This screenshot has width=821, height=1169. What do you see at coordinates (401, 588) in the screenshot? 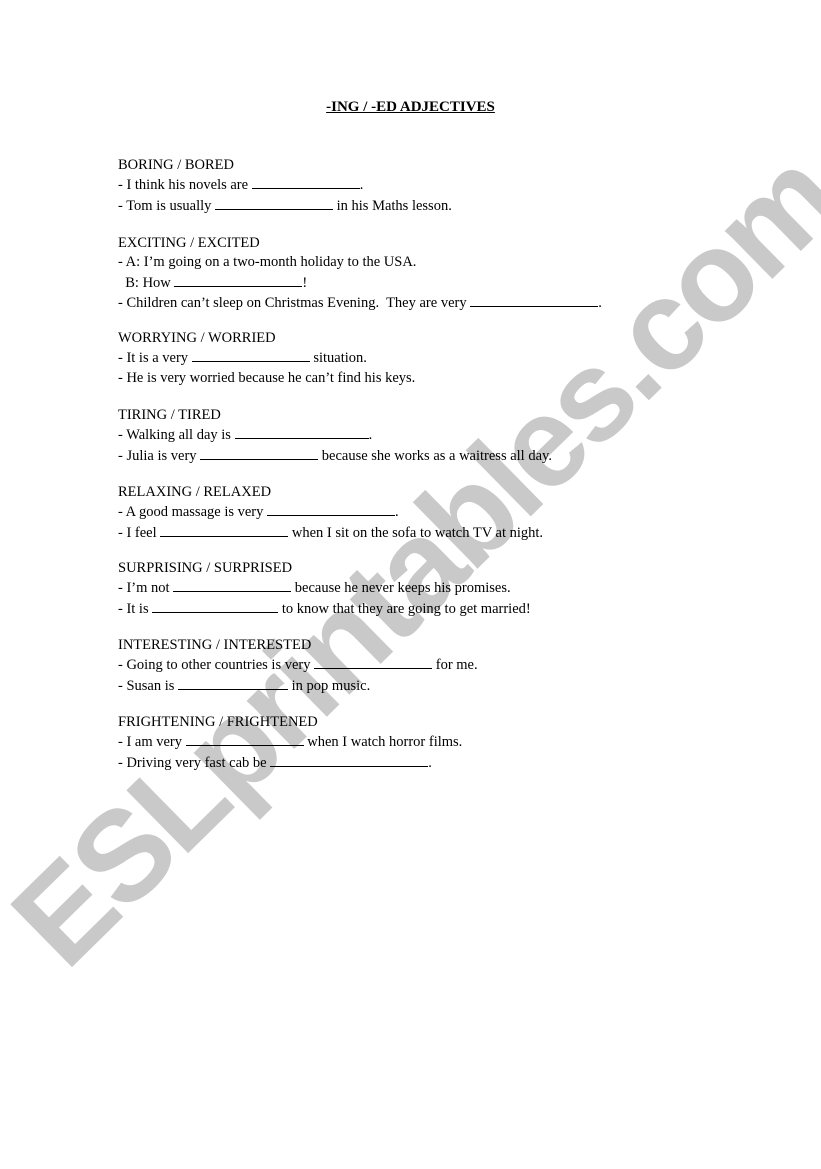
I see `sentence-text: because he never keeps his promises.` at bounding box center [401, 588].